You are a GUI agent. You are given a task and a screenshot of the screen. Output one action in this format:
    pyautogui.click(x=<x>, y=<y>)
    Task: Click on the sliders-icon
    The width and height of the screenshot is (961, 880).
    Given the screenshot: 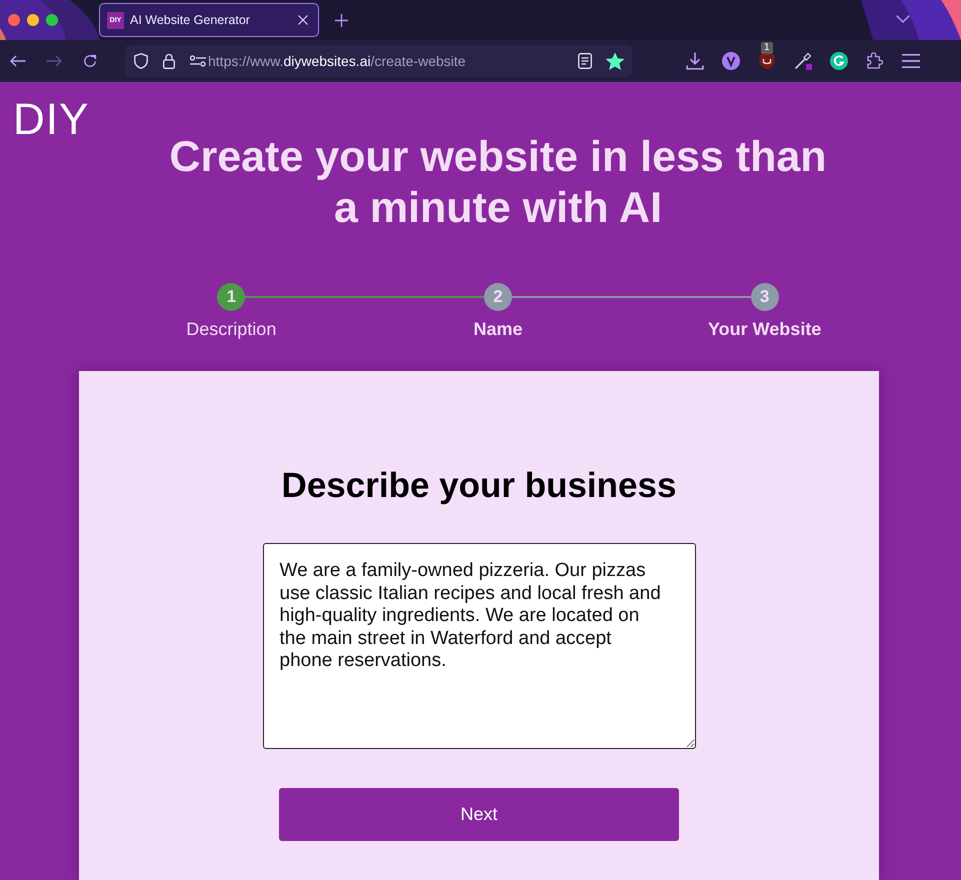 What is the action you would take?
    pyautogui.click(x=198, y=61)
    